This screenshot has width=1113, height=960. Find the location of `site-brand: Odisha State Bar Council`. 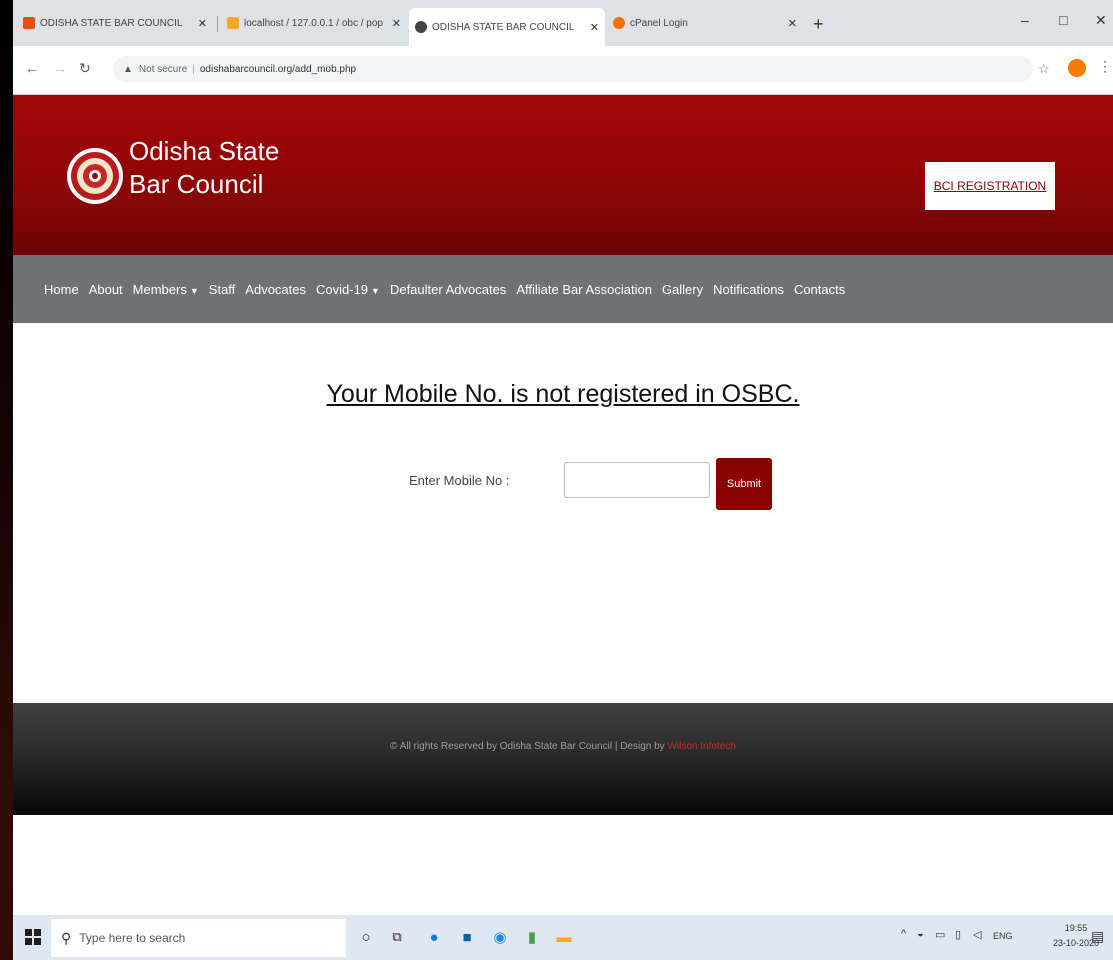

site-brand: Odisha State Bar Council is located at coordinates (204, 168).